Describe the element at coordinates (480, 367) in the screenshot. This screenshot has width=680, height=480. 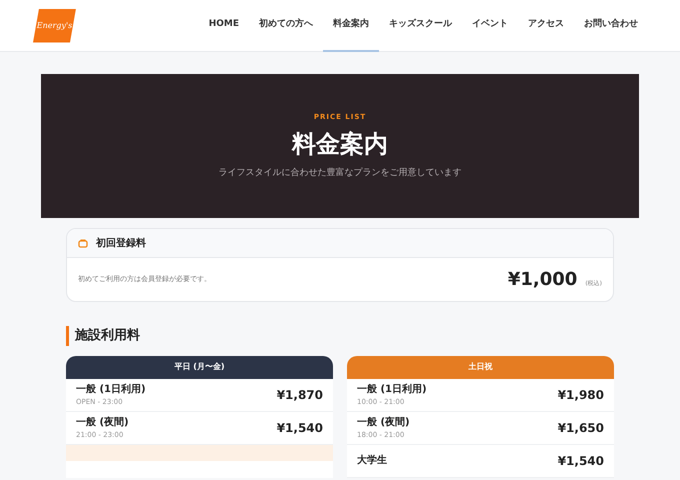
I see `card-header: 土日祝` at that location.